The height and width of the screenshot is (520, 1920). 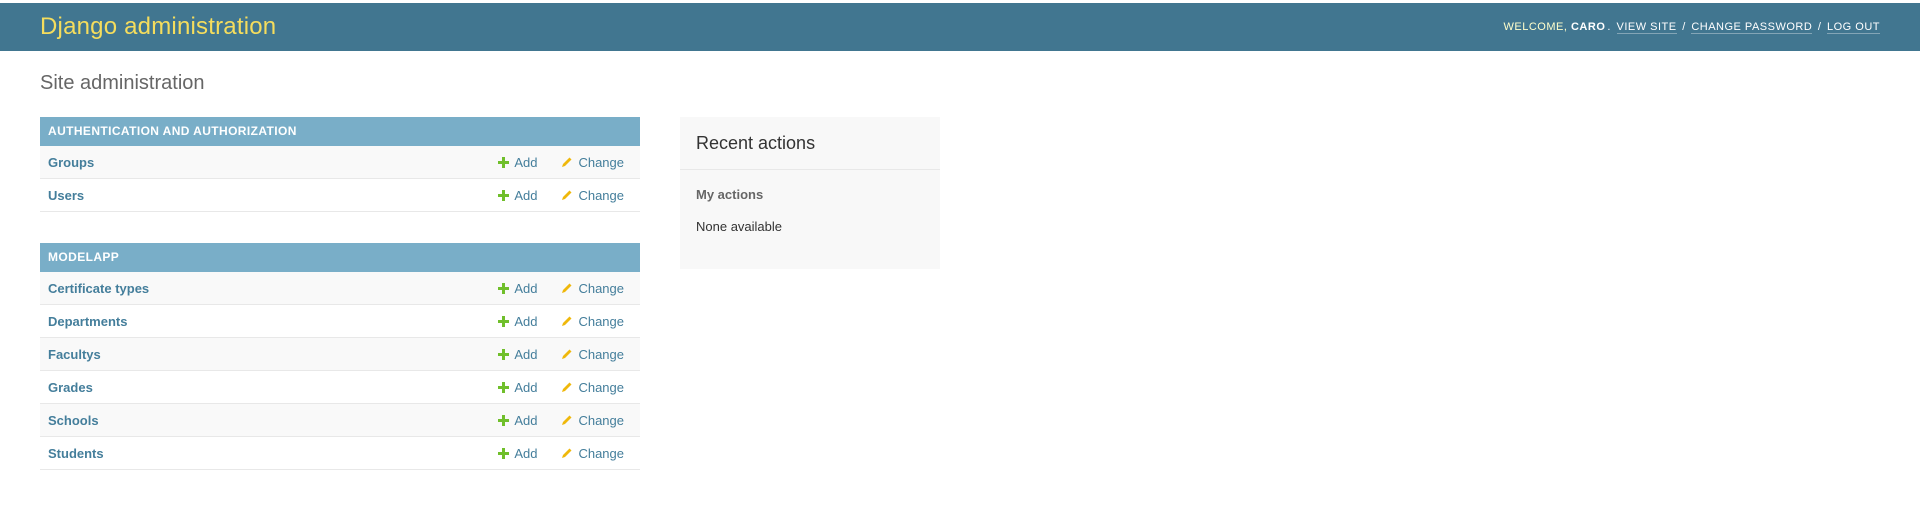 I want to click on module-caption: Authentication and Authorization, so click(x=340, y=131).